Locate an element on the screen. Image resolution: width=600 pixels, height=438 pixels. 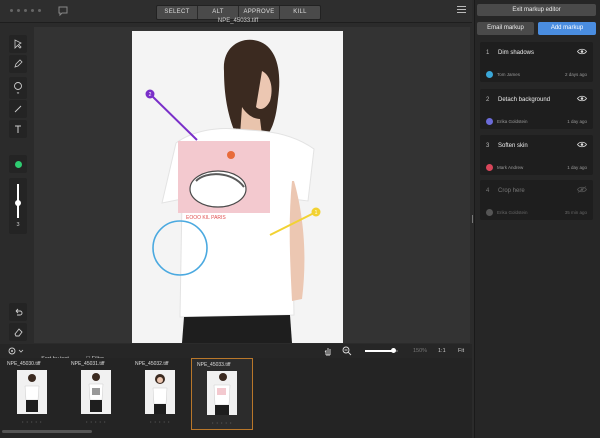
canvas-filename: NPE_45033.tiff is located at coordinates (238, 21).